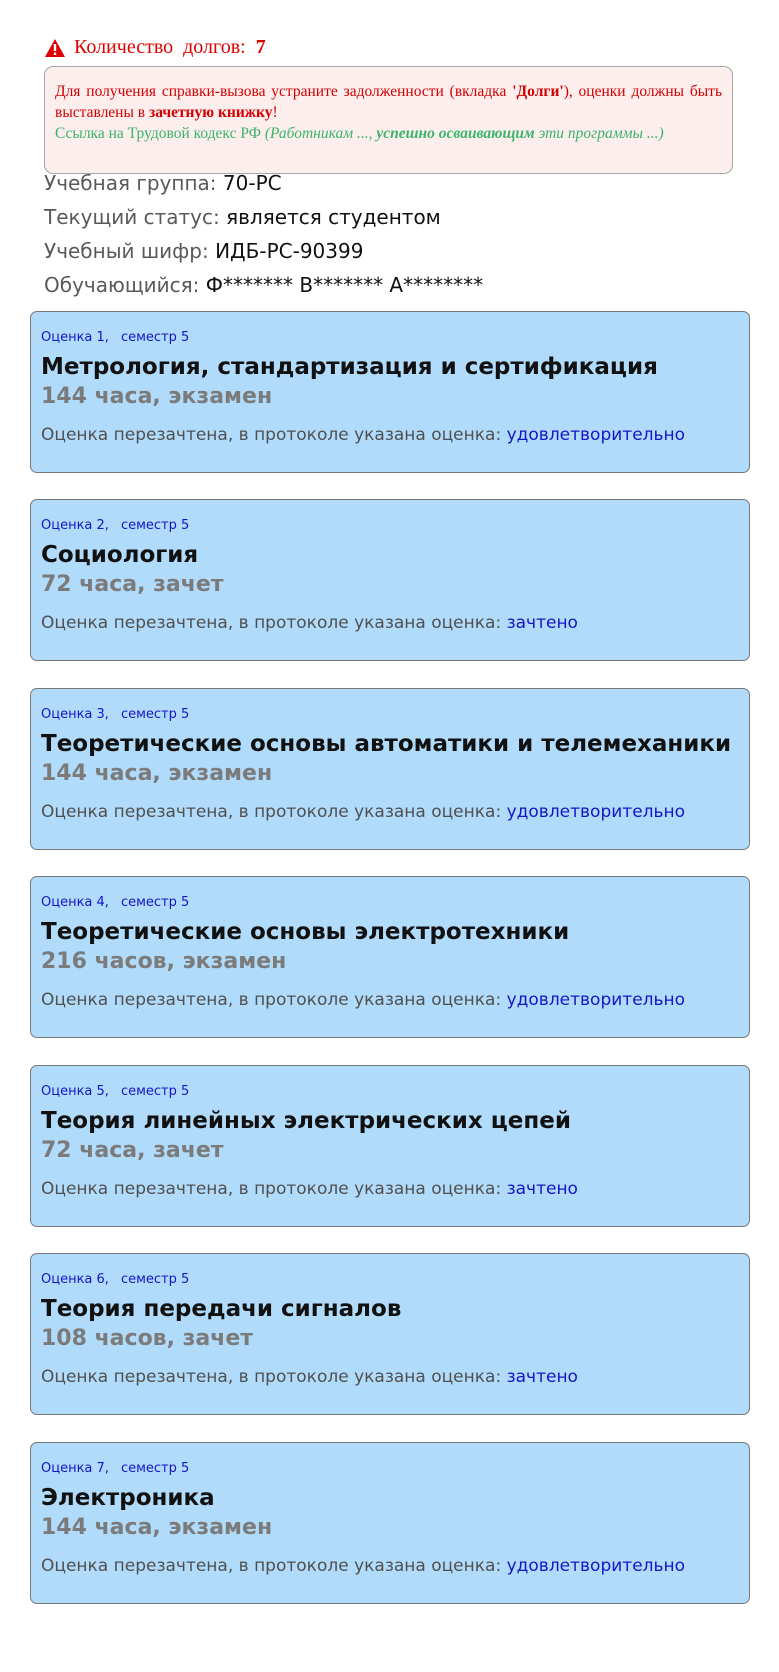 The height and width of the screenshot is (1672, 779). Describe the element at coordinates (306, 1121) in the screenshot. I see `grade-subject: Теория линейных электрических цепей` at that location.